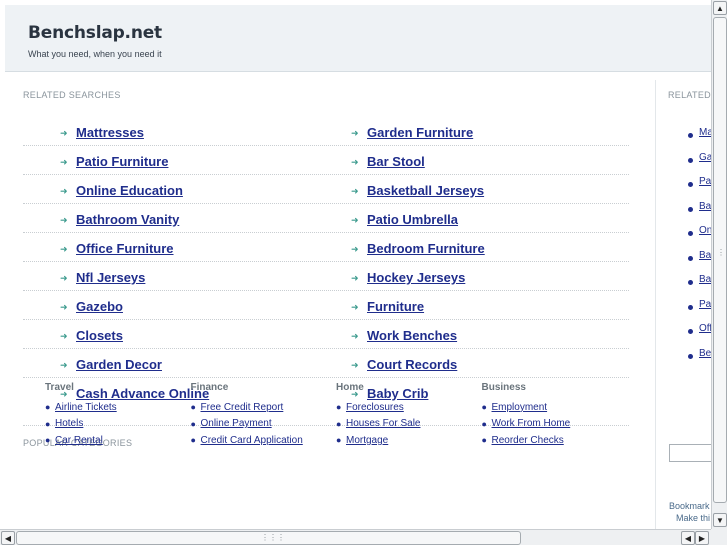 Image resolution: width=727 pixels, height=545 pixels. I want to click on category-link: Employment, so click(520, 407).